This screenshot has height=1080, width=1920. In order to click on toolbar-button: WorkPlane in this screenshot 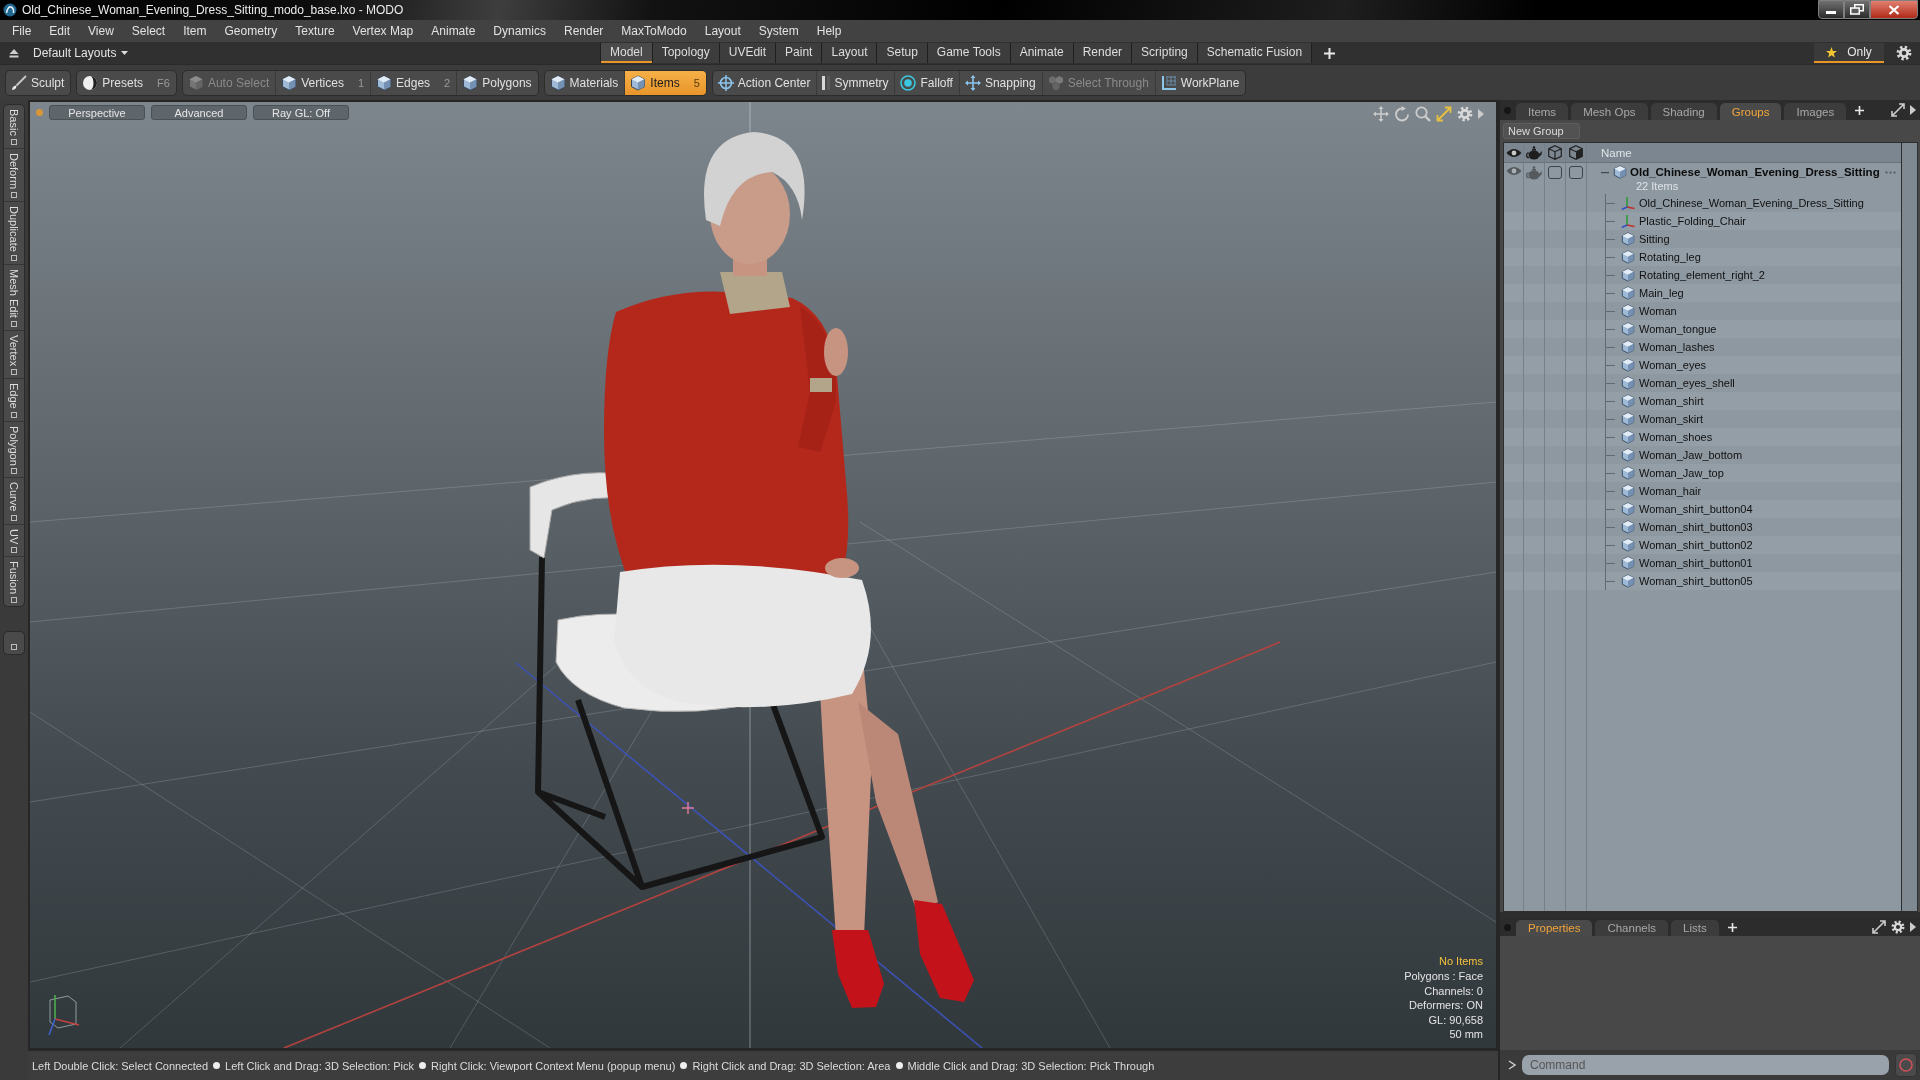, I will do `click(1200, 82)`.